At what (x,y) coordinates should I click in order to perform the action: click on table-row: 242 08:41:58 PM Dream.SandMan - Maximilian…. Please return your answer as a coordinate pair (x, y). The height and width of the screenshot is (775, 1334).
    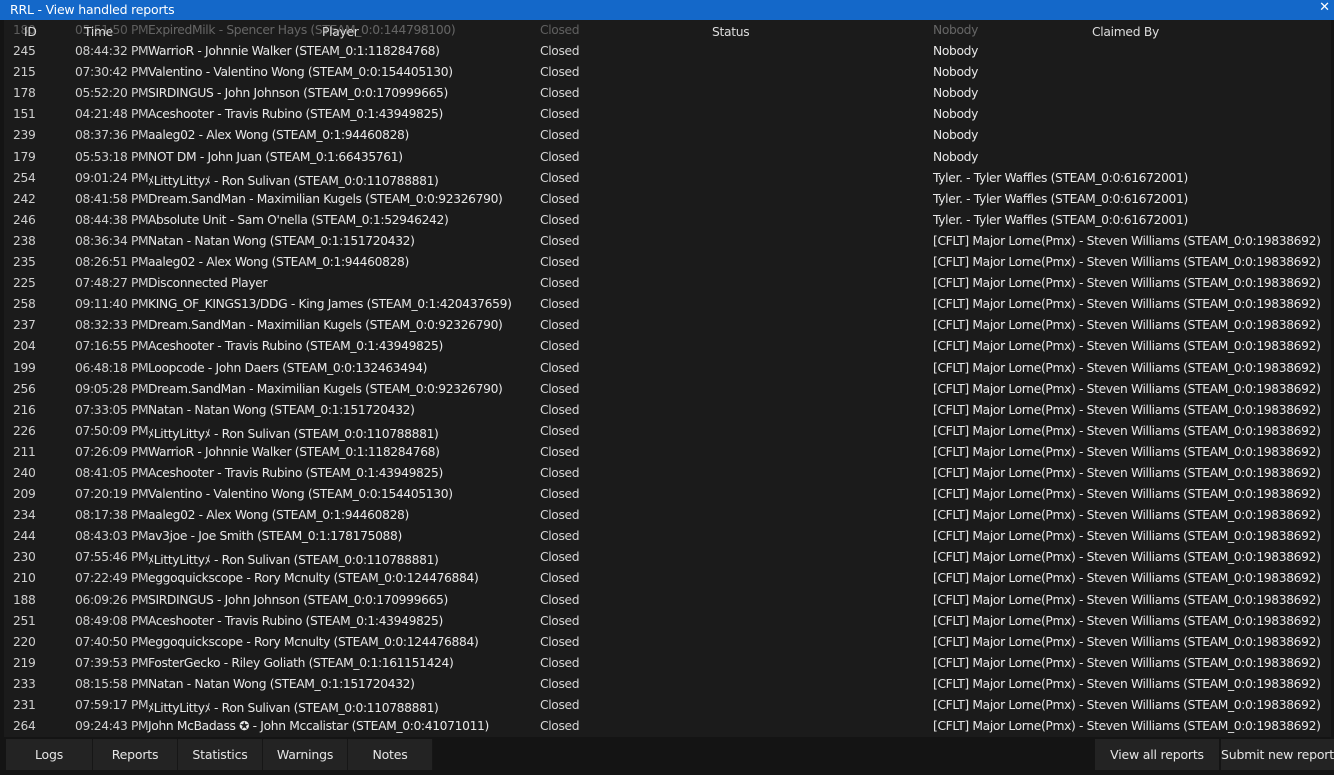
    Looking at the image, I should click on (667, 199).